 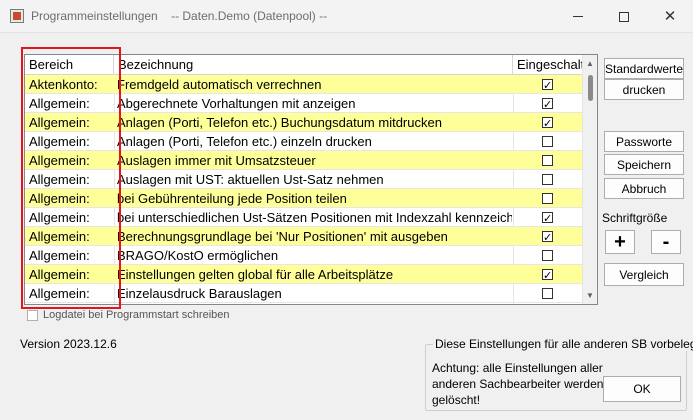 What do you see at coordinates (236, 103) in the screenshot?
I see `cell-bezeichnung: Abgerechnete Vorhaltungen mit anzeigen` at bounding box center [236, 103].